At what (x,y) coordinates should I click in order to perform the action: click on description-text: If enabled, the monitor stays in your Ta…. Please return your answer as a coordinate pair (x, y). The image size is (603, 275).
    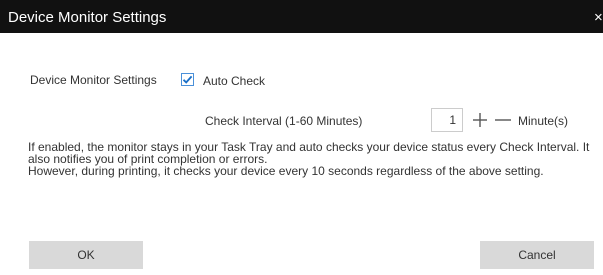
    Looking at the image, I should click on (313, 159).